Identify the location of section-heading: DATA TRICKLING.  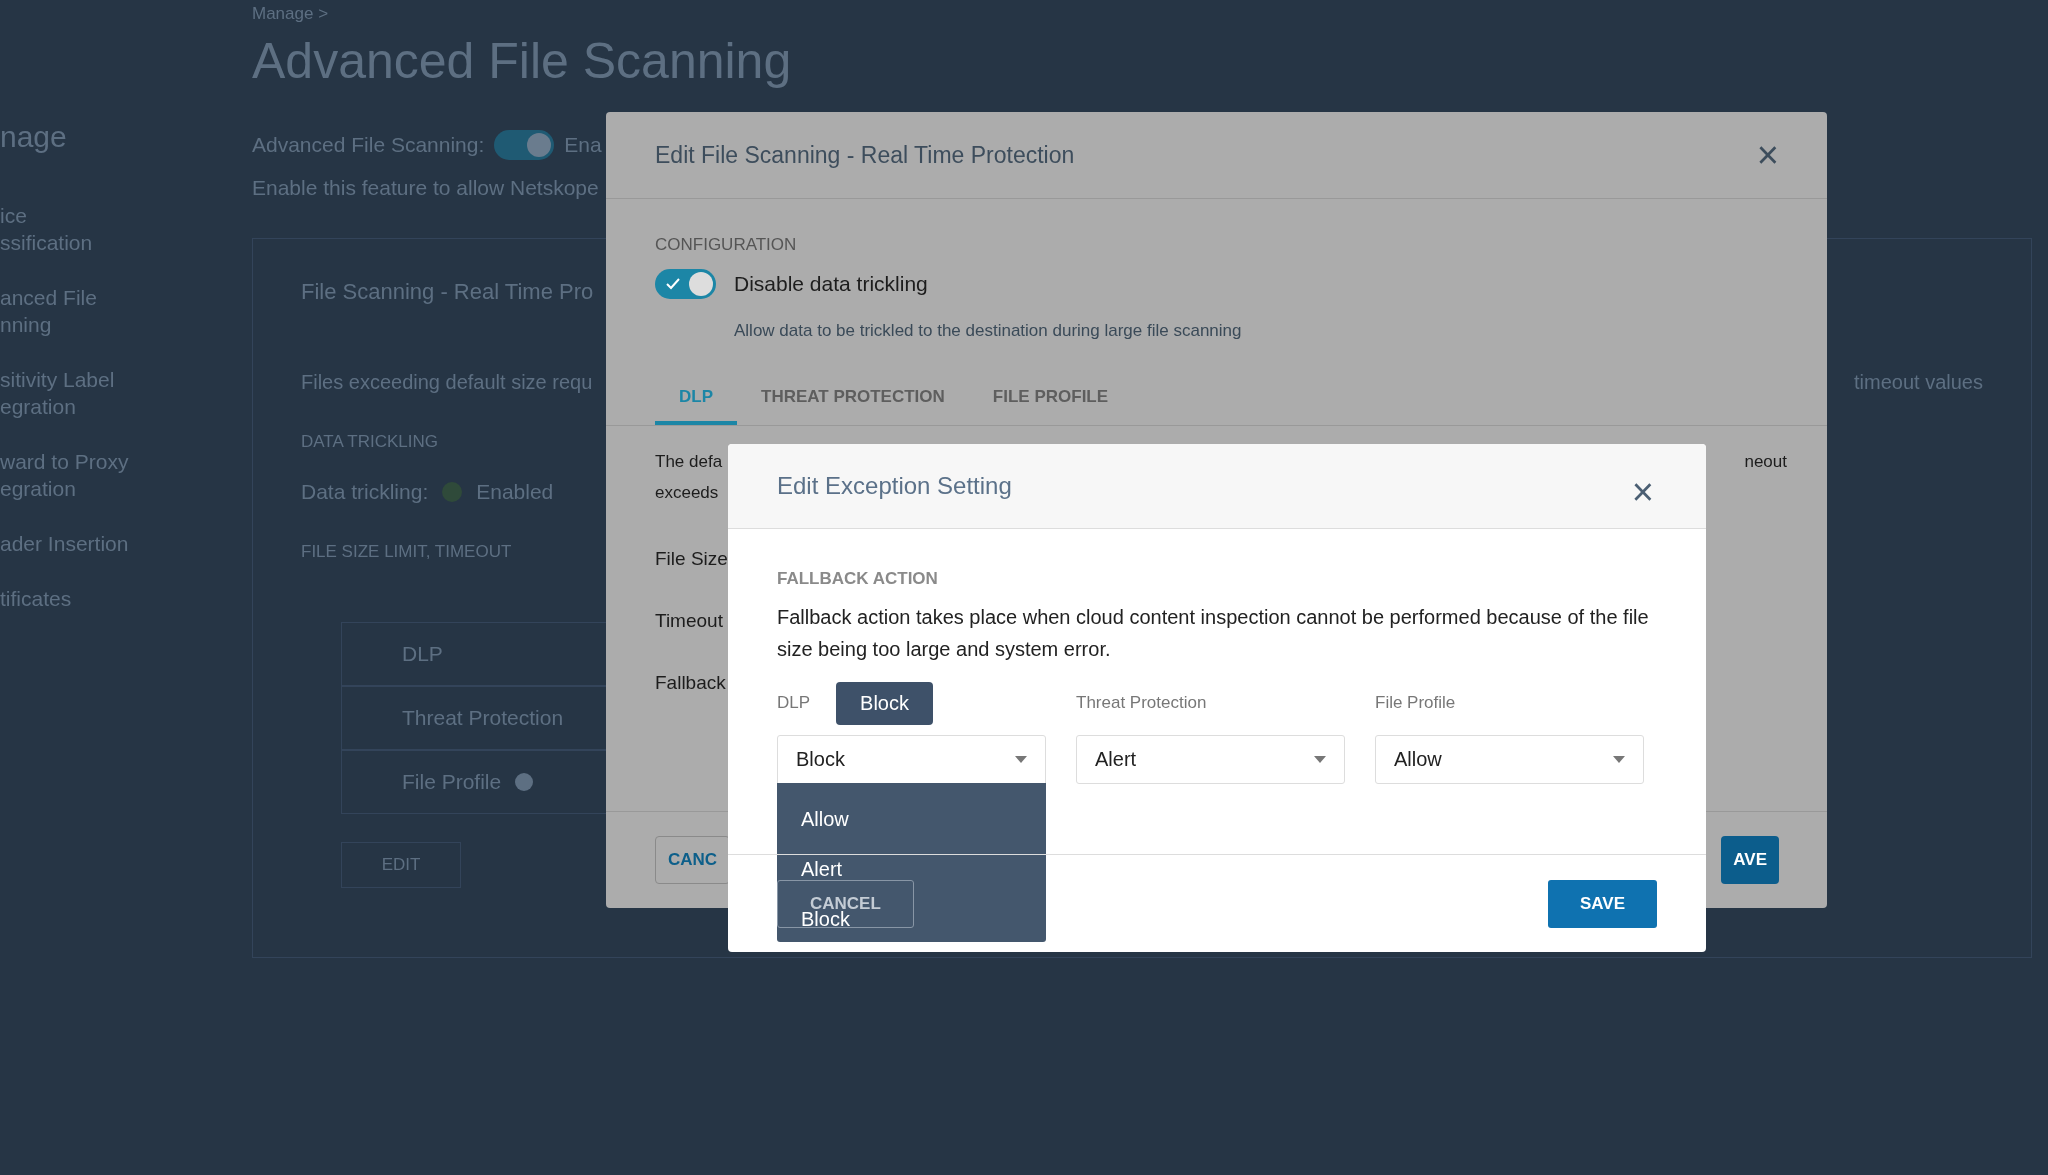
(369, 442).